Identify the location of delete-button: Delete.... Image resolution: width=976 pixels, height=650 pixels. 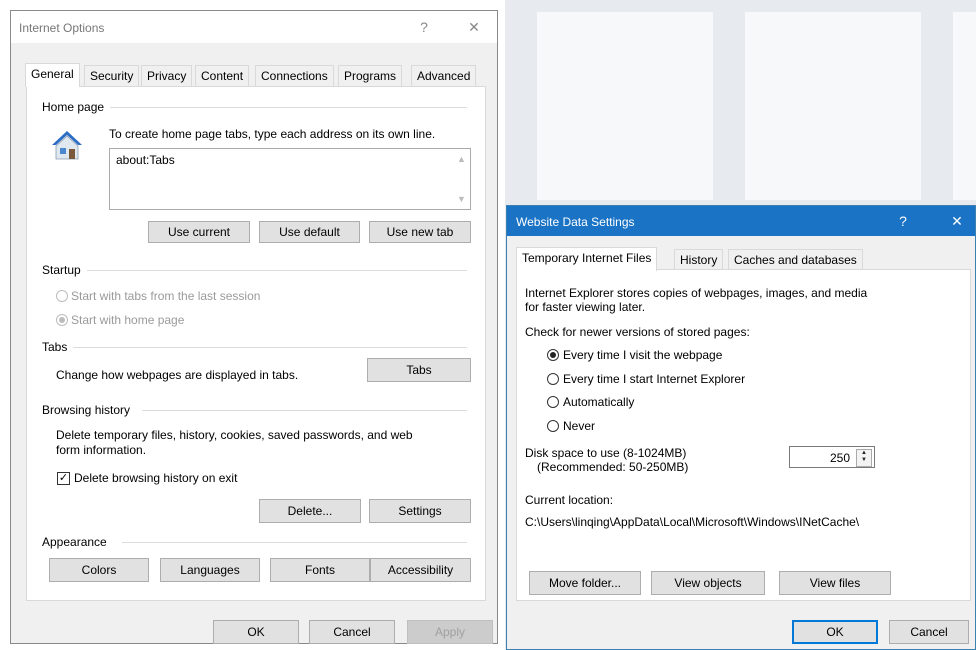
(310, 511).